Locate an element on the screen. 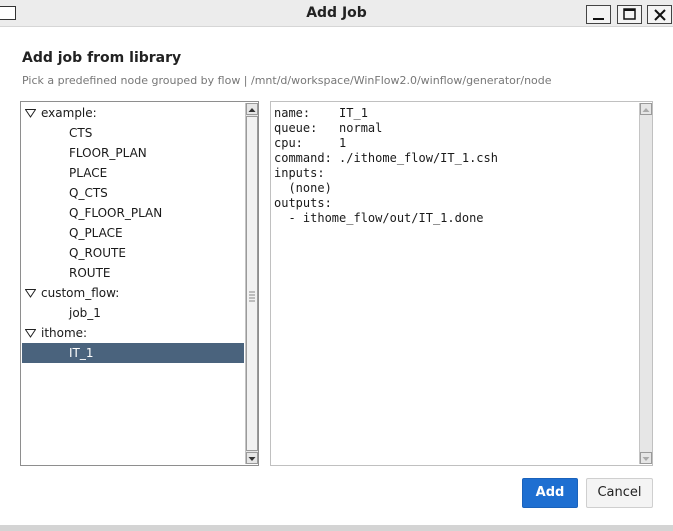  tree-item-label: job_1 is located at coordinates (85, 313).